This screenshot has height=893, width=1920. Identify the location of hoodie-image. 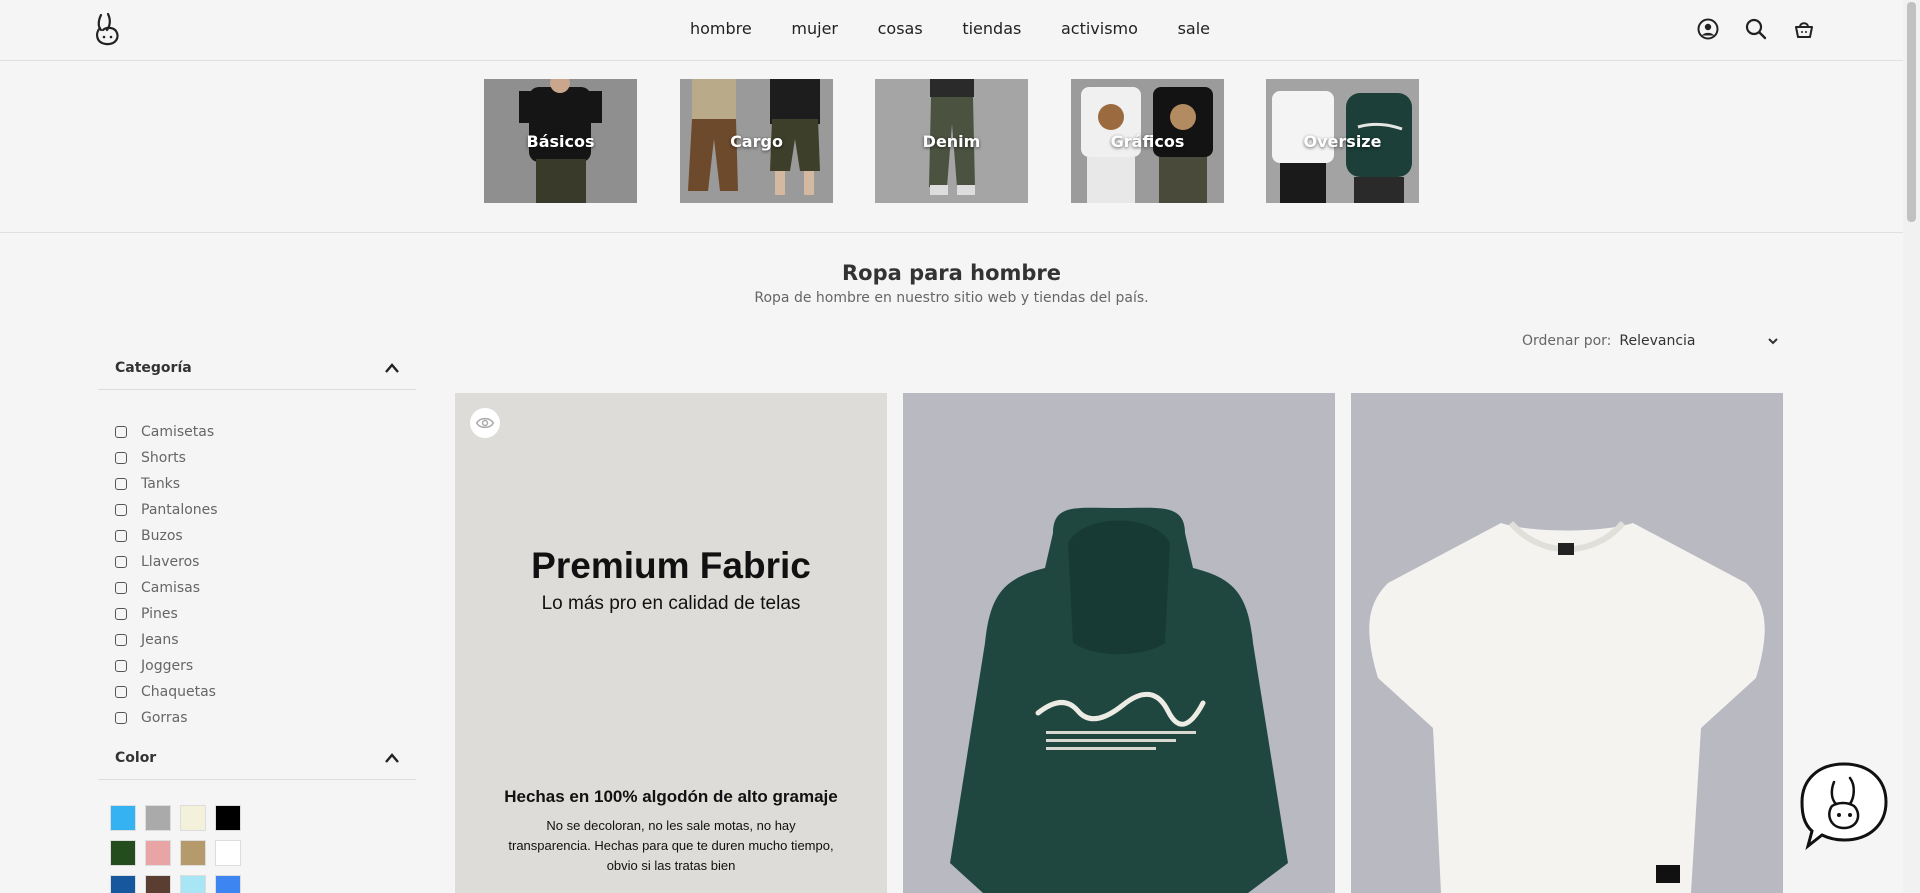
(1119, 700).